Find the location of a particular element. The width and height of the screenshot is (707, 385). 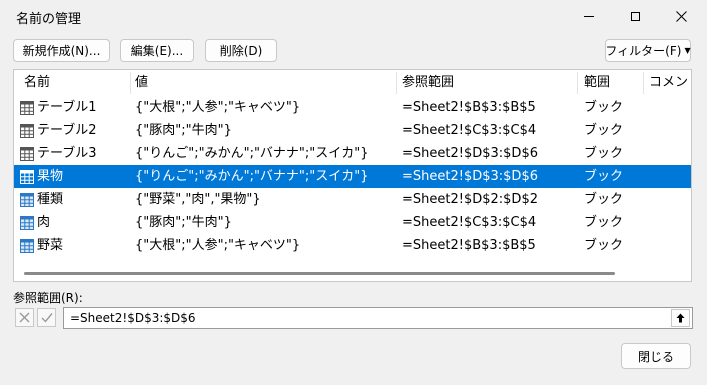

refers-to-label: 参照範囲(R): is located at coordinates (48, 298).